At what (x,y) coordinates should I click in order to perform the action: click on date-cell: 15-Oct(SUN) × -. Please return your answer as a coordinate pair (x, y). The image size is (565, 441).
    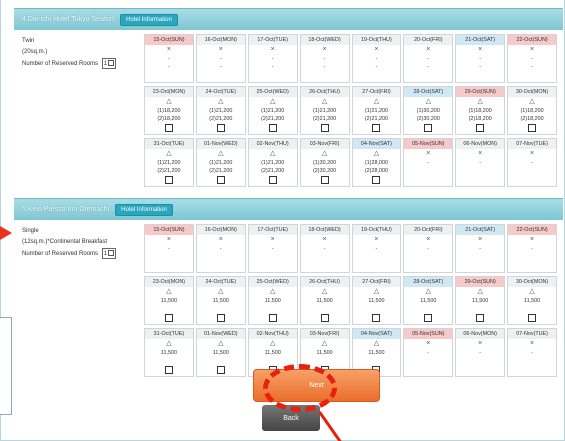
    Looking at the image, I should click on (169, 248).